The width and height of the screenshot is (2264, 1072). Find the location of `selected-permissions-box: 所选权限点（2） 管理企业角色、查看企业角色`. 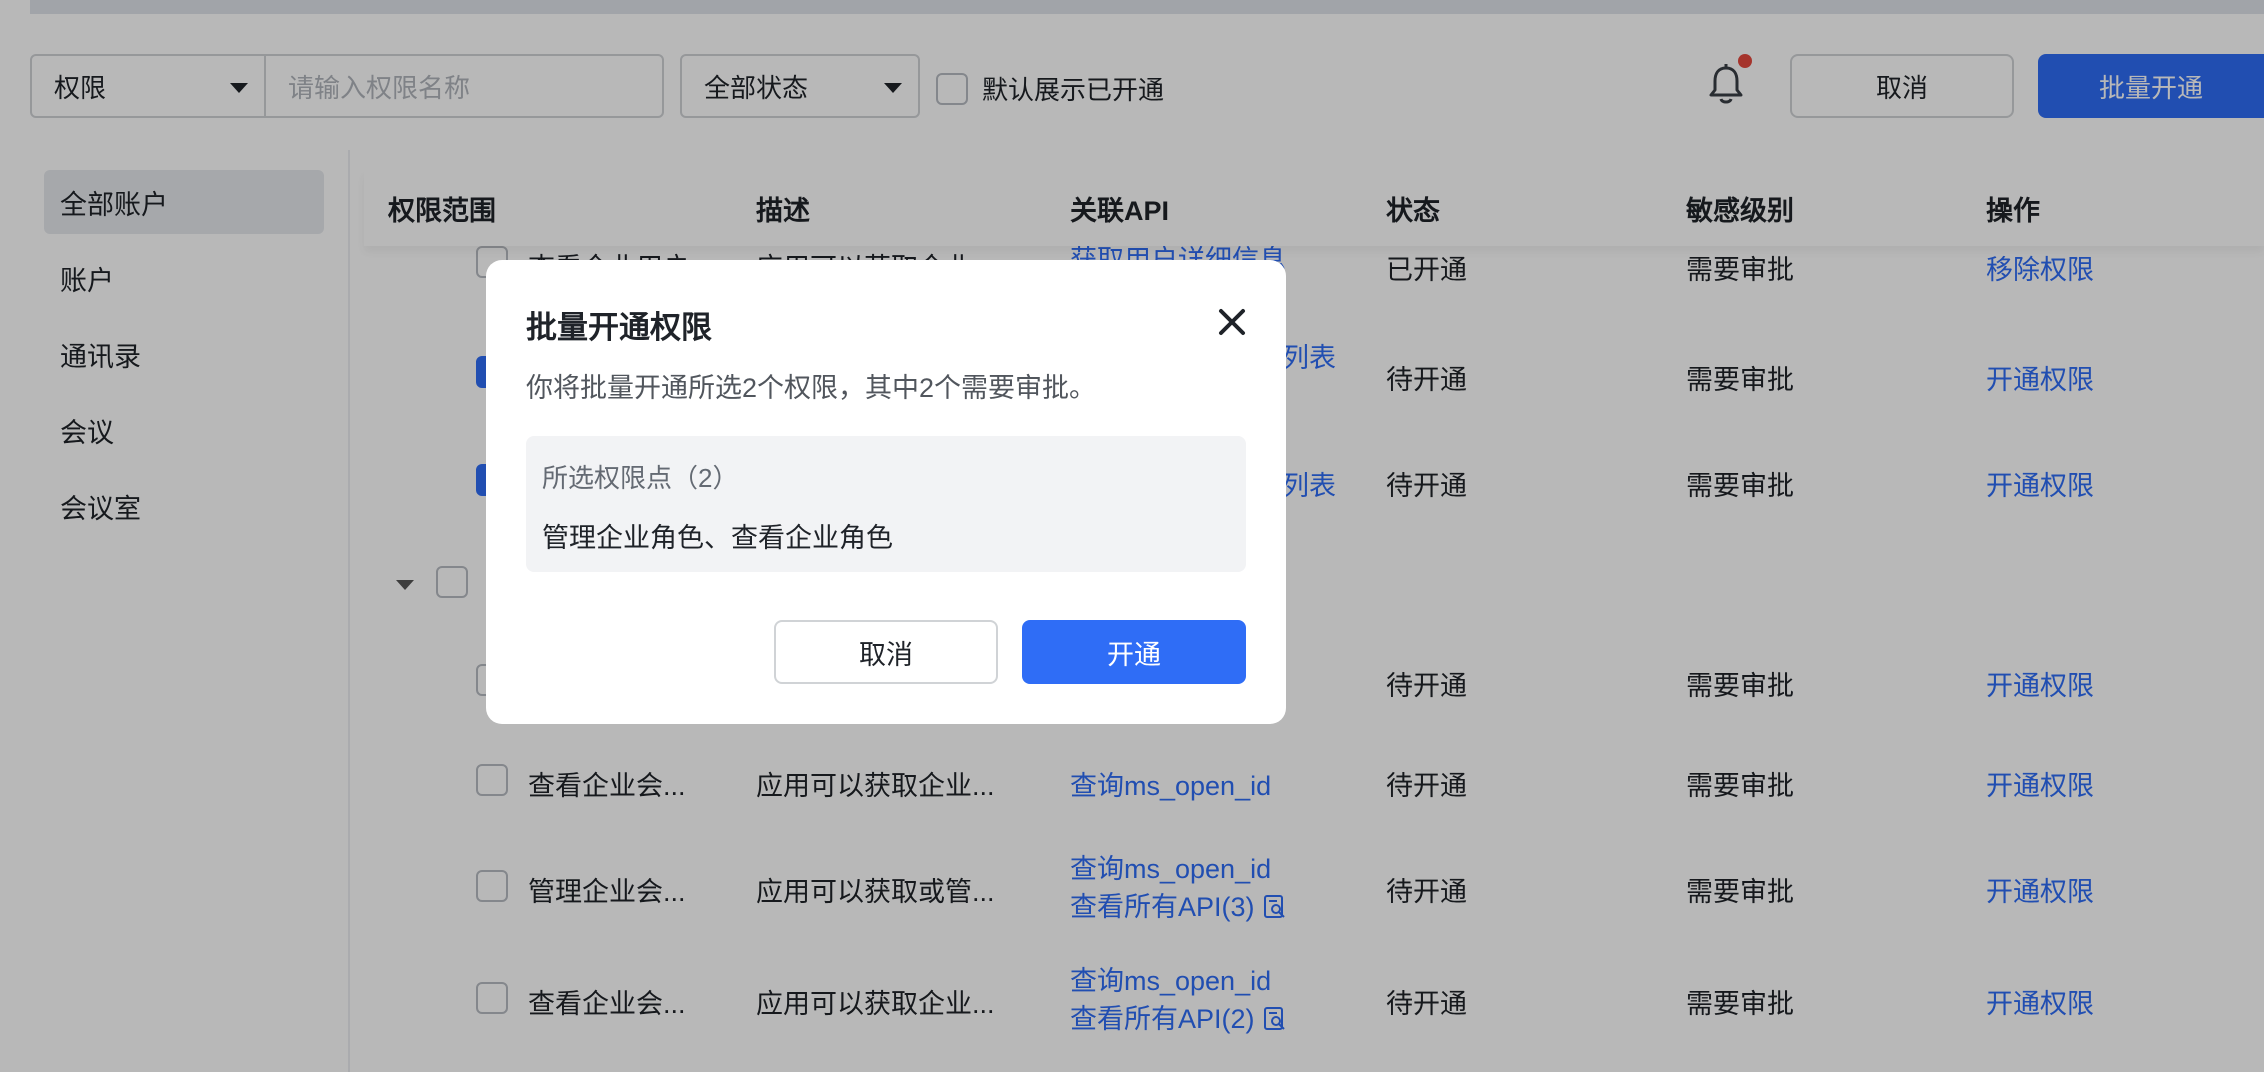

selected-permissions-box: 所选权限点（2） 管理企业角色、查看企业角色 is located at coordinates (886, 504).